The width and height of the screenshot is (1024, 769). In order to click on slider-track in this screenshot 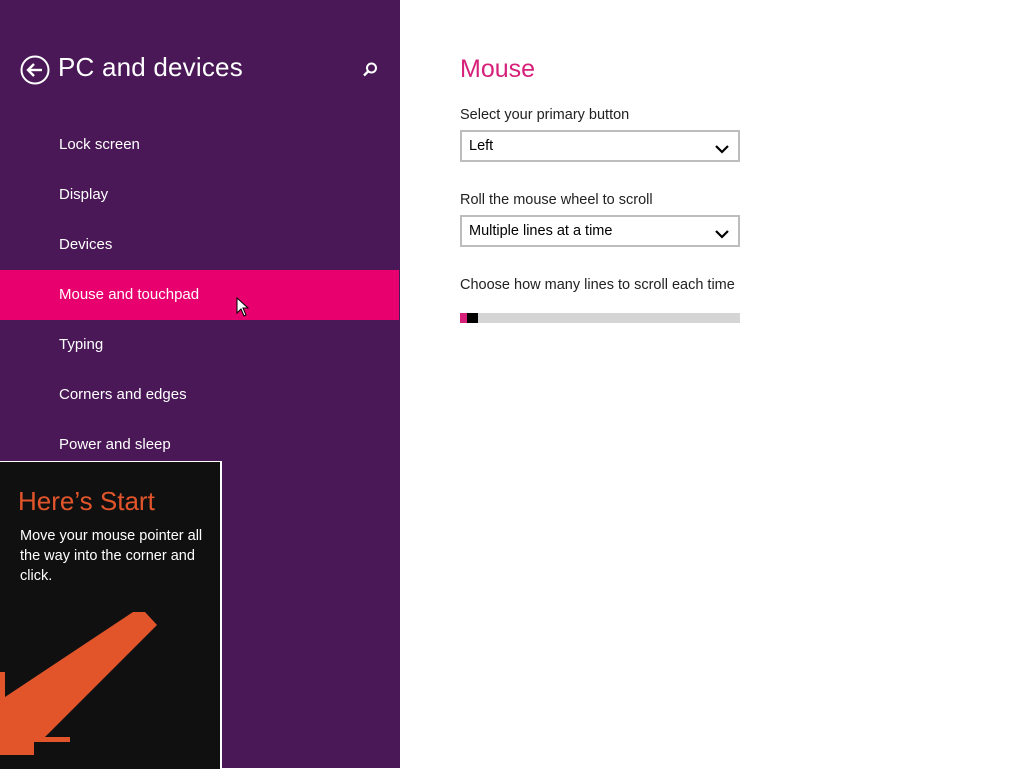, I will do `click(600, 318)`.